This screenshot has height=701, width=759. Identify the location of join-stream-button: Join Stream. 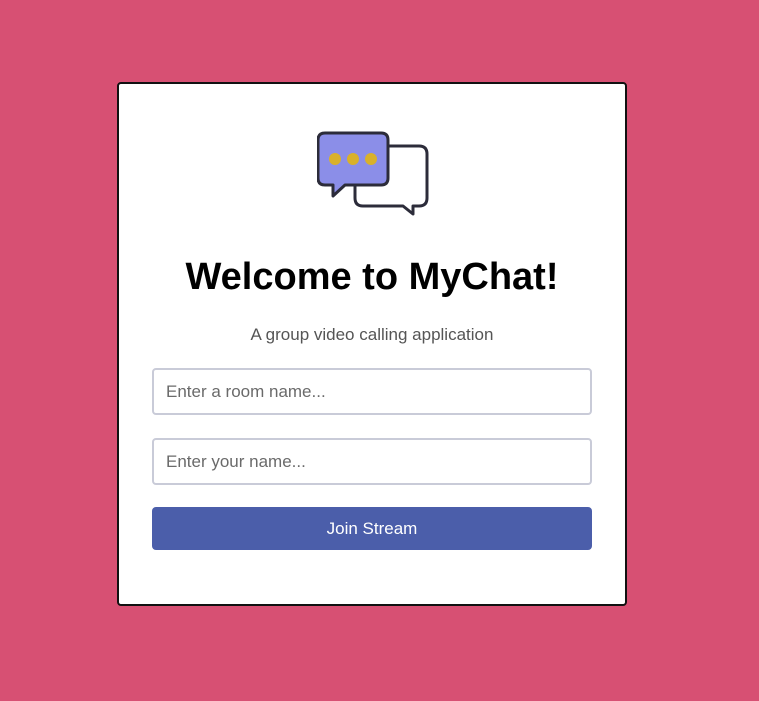
(372, 528).